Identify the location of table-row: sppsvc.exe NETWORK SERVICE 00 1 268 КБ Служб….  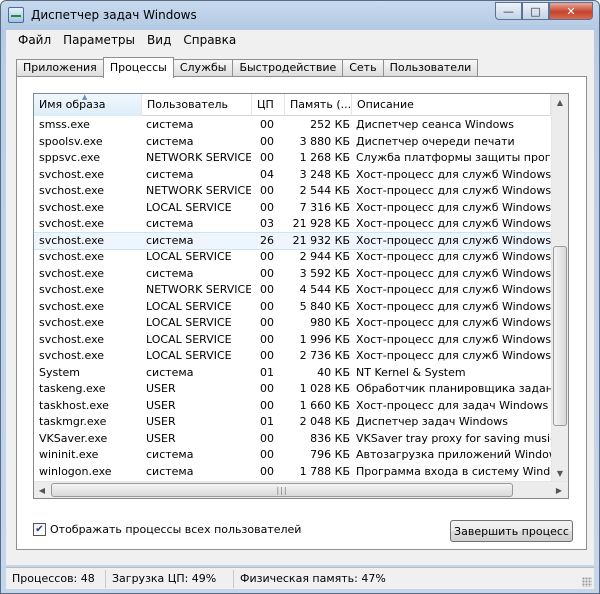
(292, 158).